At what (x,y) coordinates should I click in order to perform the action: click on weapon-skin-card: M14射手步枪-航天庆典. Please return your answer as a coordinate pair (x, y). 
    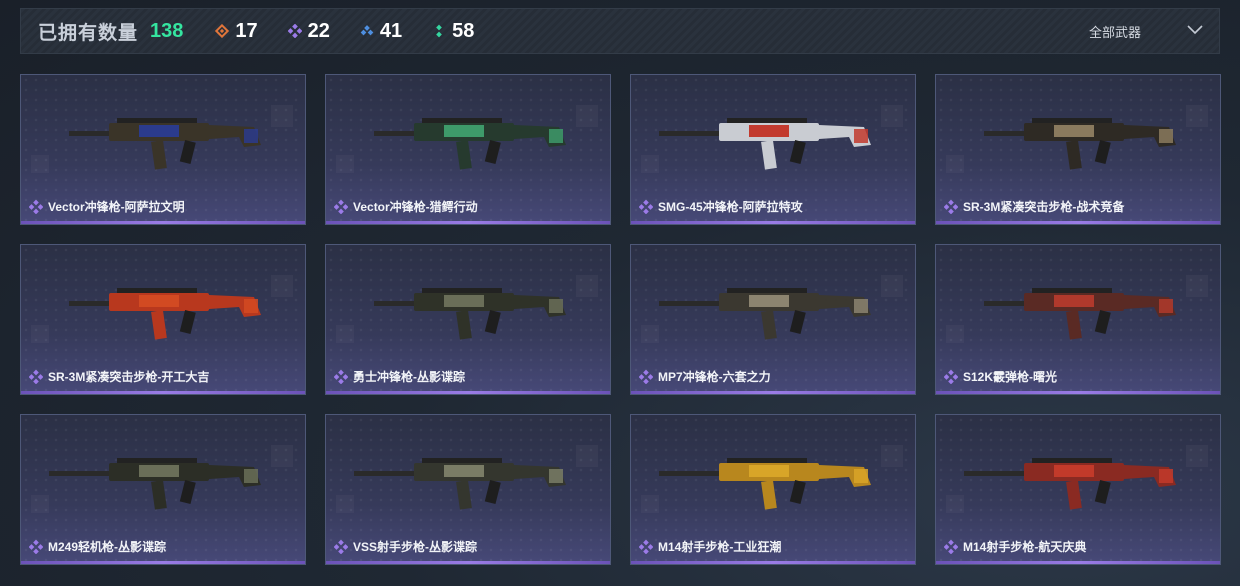
    Looking at the image, I should click on (1078, 489).